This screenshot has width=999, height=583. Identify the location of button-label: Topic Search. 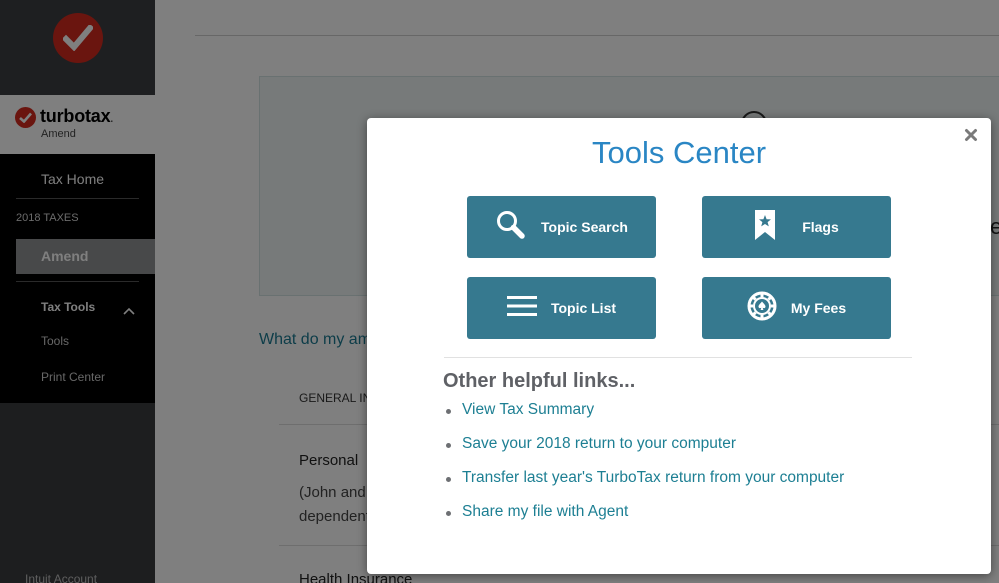
(584, 227).